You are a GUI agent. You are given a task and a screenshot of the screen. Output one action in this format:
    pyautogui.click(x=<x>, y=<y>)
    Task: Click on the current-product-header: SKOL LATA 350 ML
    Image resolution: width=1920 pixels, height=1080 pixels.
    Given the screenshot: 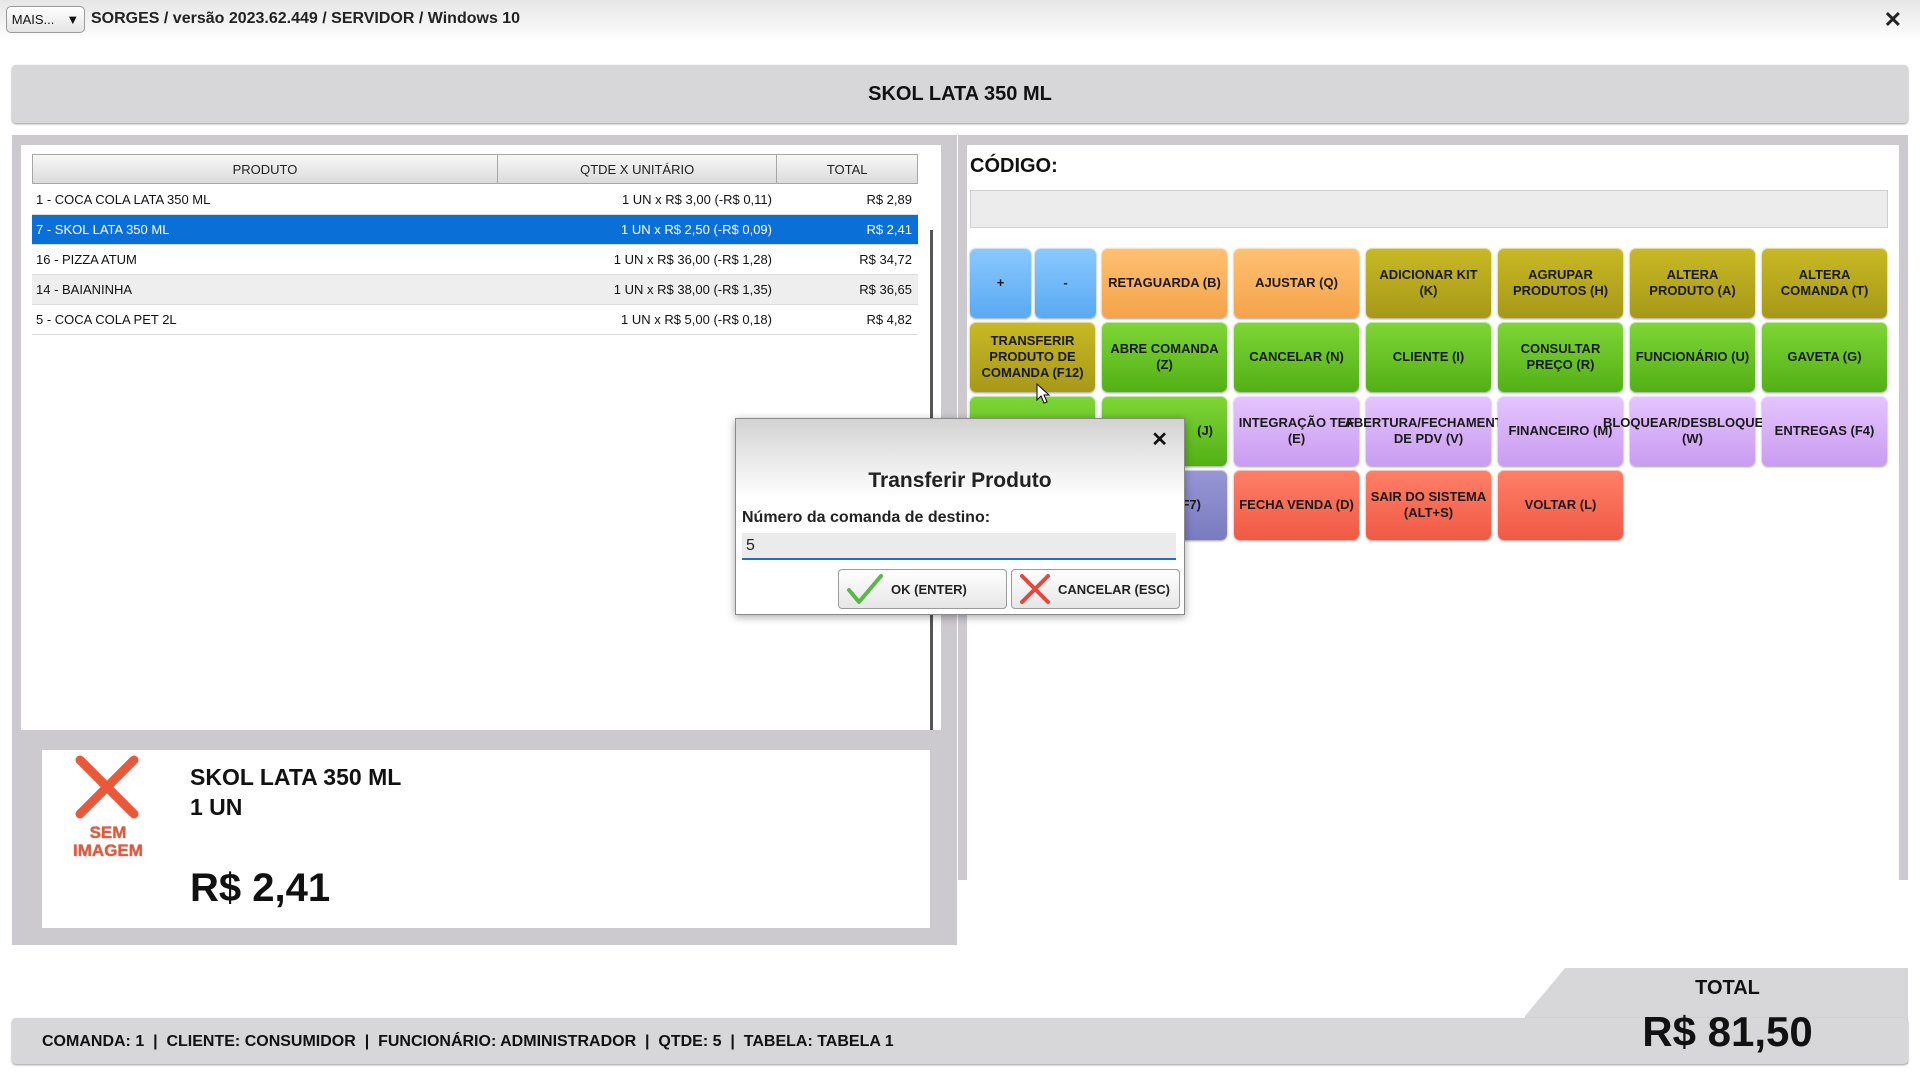 What is the action you would take?
    pyautogui.click(x=960, y=94)
    